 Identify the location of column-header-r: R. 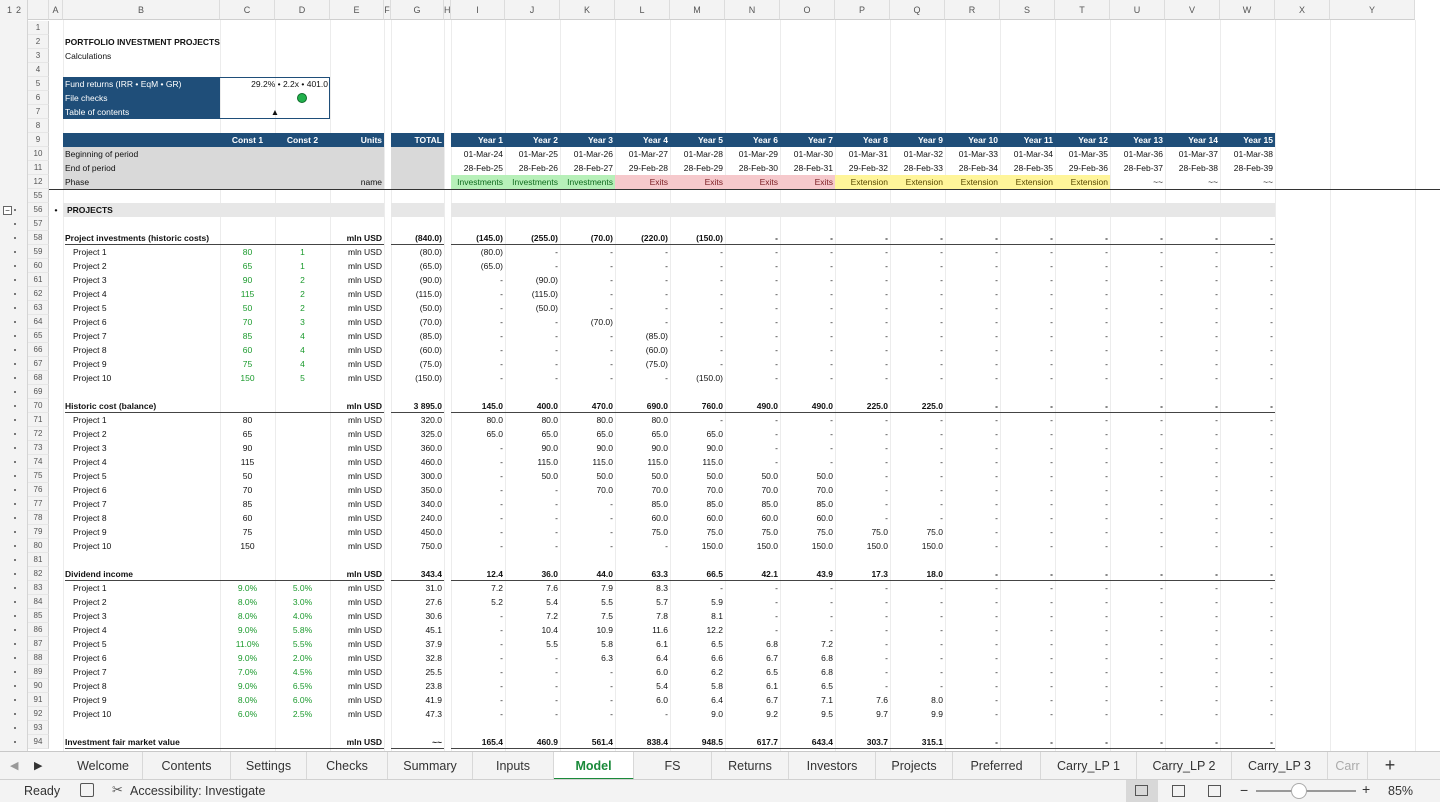
(972, 10).